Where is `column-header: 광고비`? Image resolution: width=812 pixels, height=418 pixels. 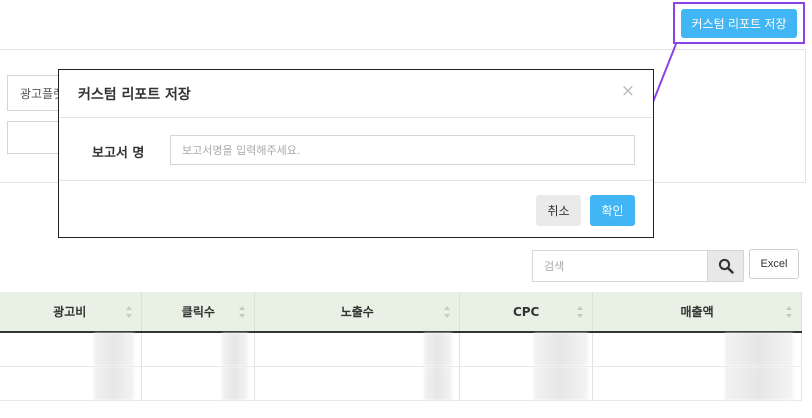
column-header: 광고비 is located at coordinates (71, 312).